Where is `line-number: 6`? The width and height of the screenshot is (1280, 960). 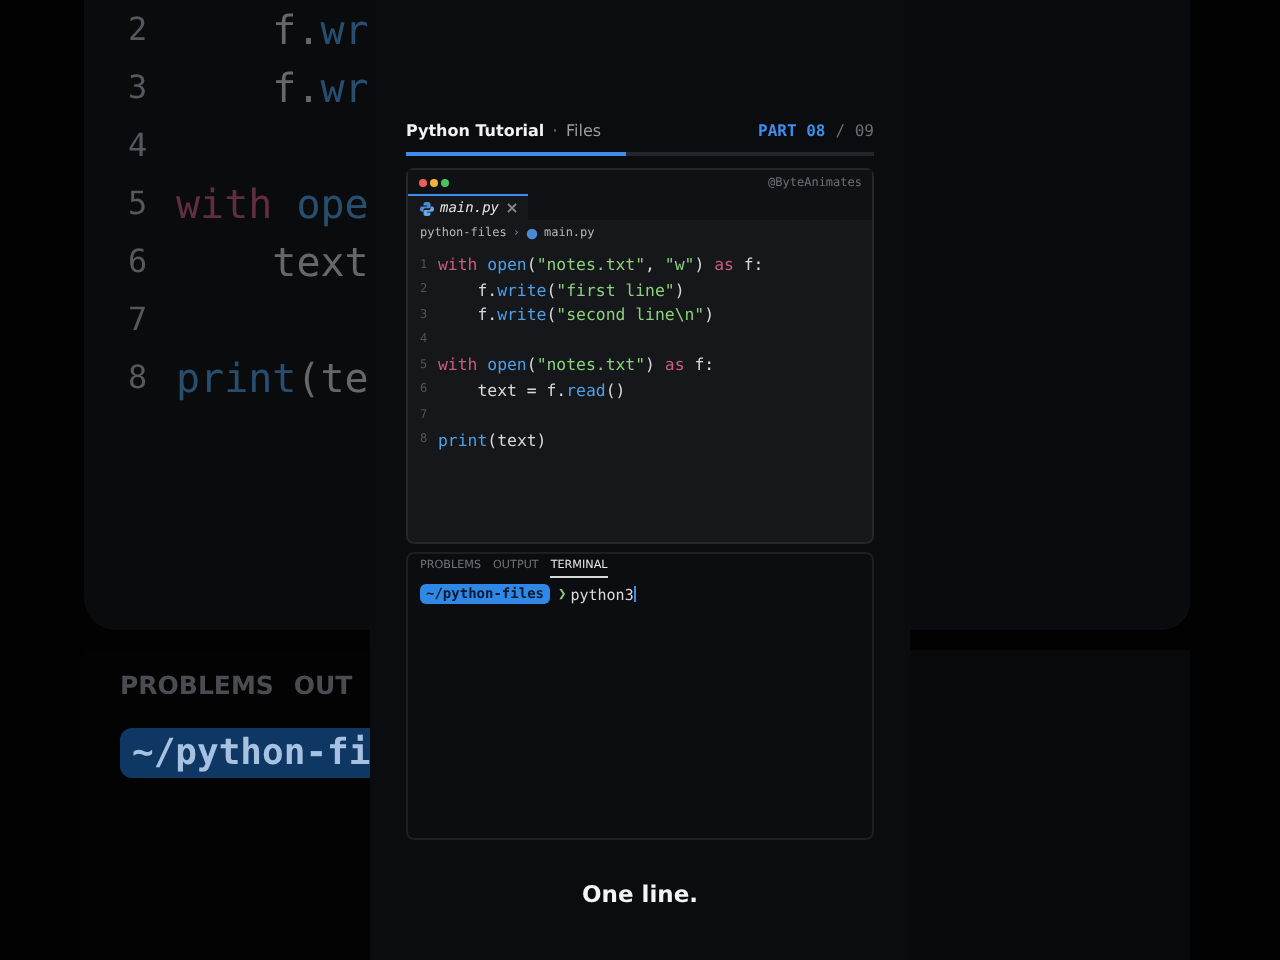 line-number: 6 is located at coordinates (139, 261).